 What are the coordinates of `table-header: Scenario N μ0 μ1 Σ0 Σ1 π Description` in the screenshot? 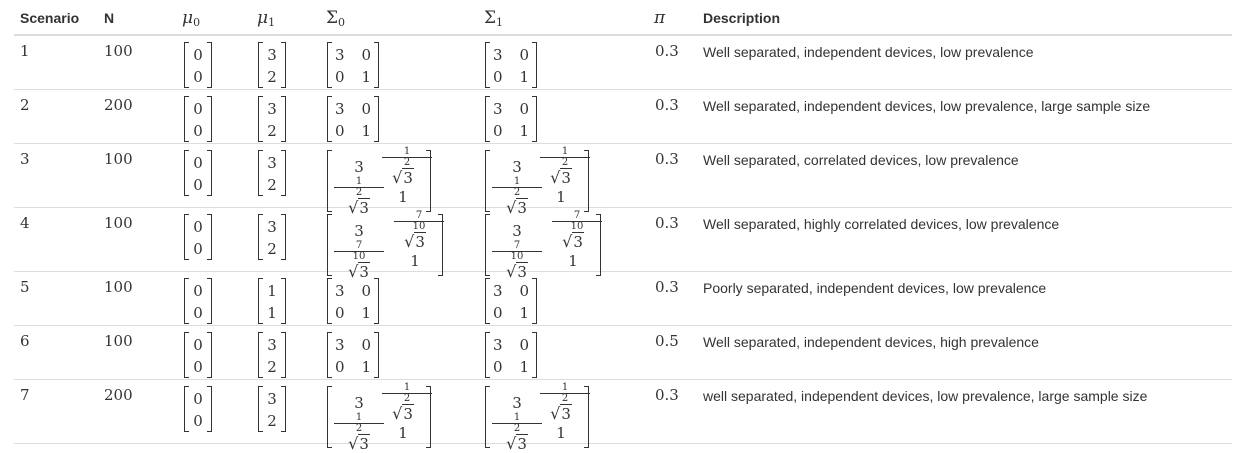 It's located at (623, 18).